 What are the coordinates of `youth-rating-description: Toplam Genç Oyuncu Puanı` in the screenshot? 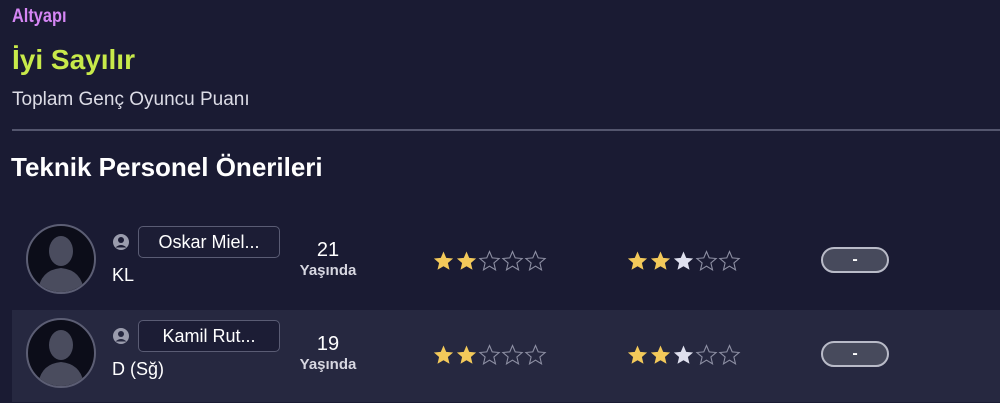 It's located at (131, 99).